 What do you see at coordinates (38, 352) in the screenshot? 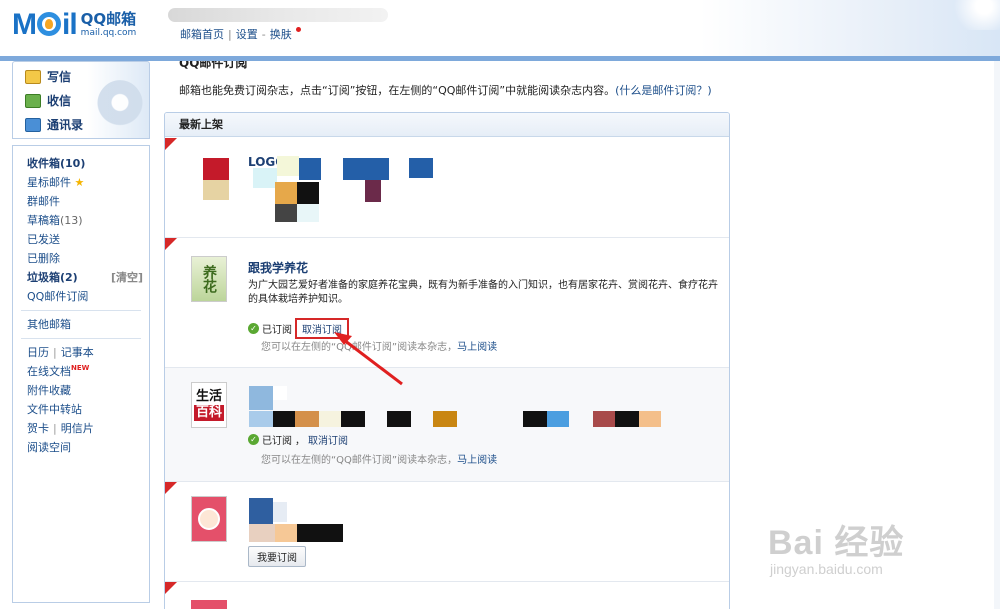
I see `calendar-link: 日历` at bounding box center [38, 352].